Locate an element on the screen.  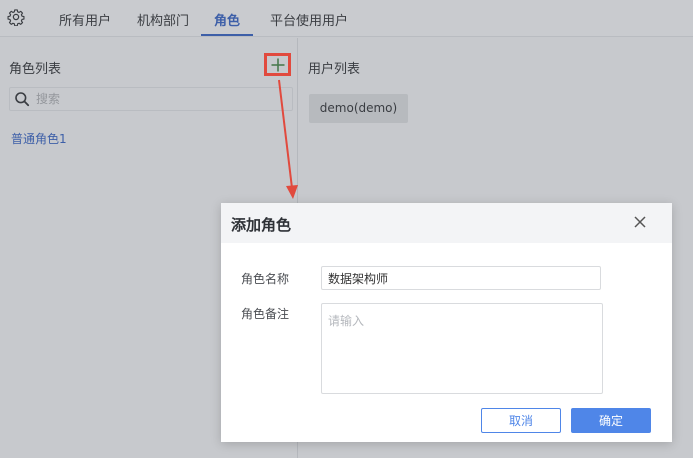
tab-roles: 角色 is located at coordinates (227, 19).